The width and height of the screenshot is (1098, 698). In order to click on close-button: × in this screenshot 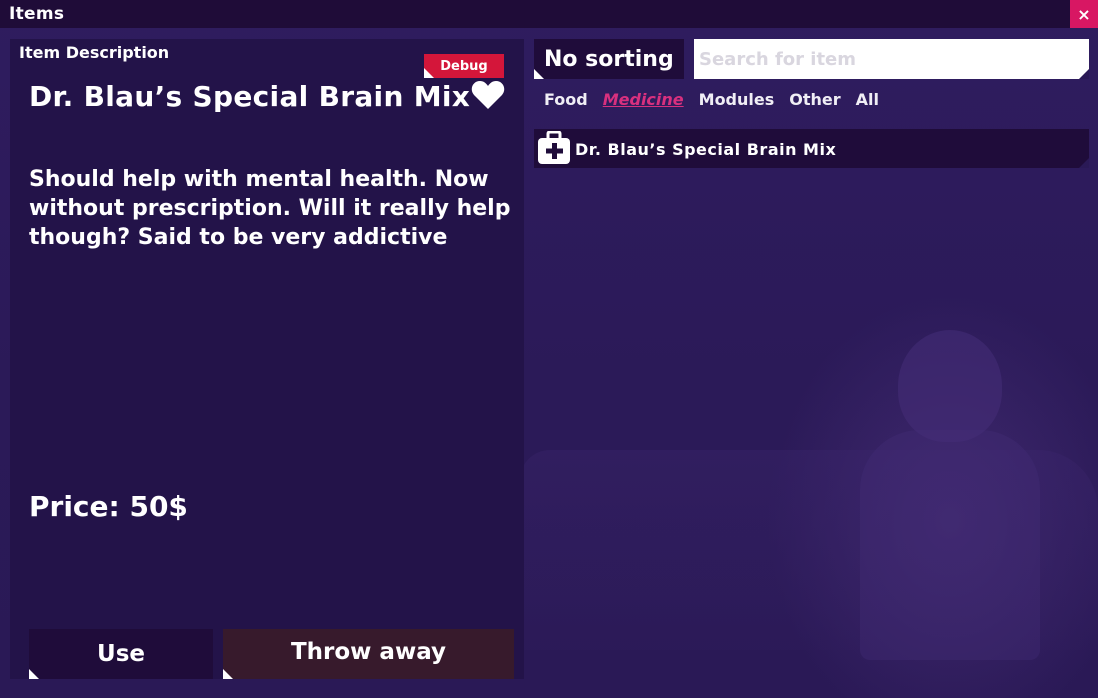, I will do `click(1084, 14)`.